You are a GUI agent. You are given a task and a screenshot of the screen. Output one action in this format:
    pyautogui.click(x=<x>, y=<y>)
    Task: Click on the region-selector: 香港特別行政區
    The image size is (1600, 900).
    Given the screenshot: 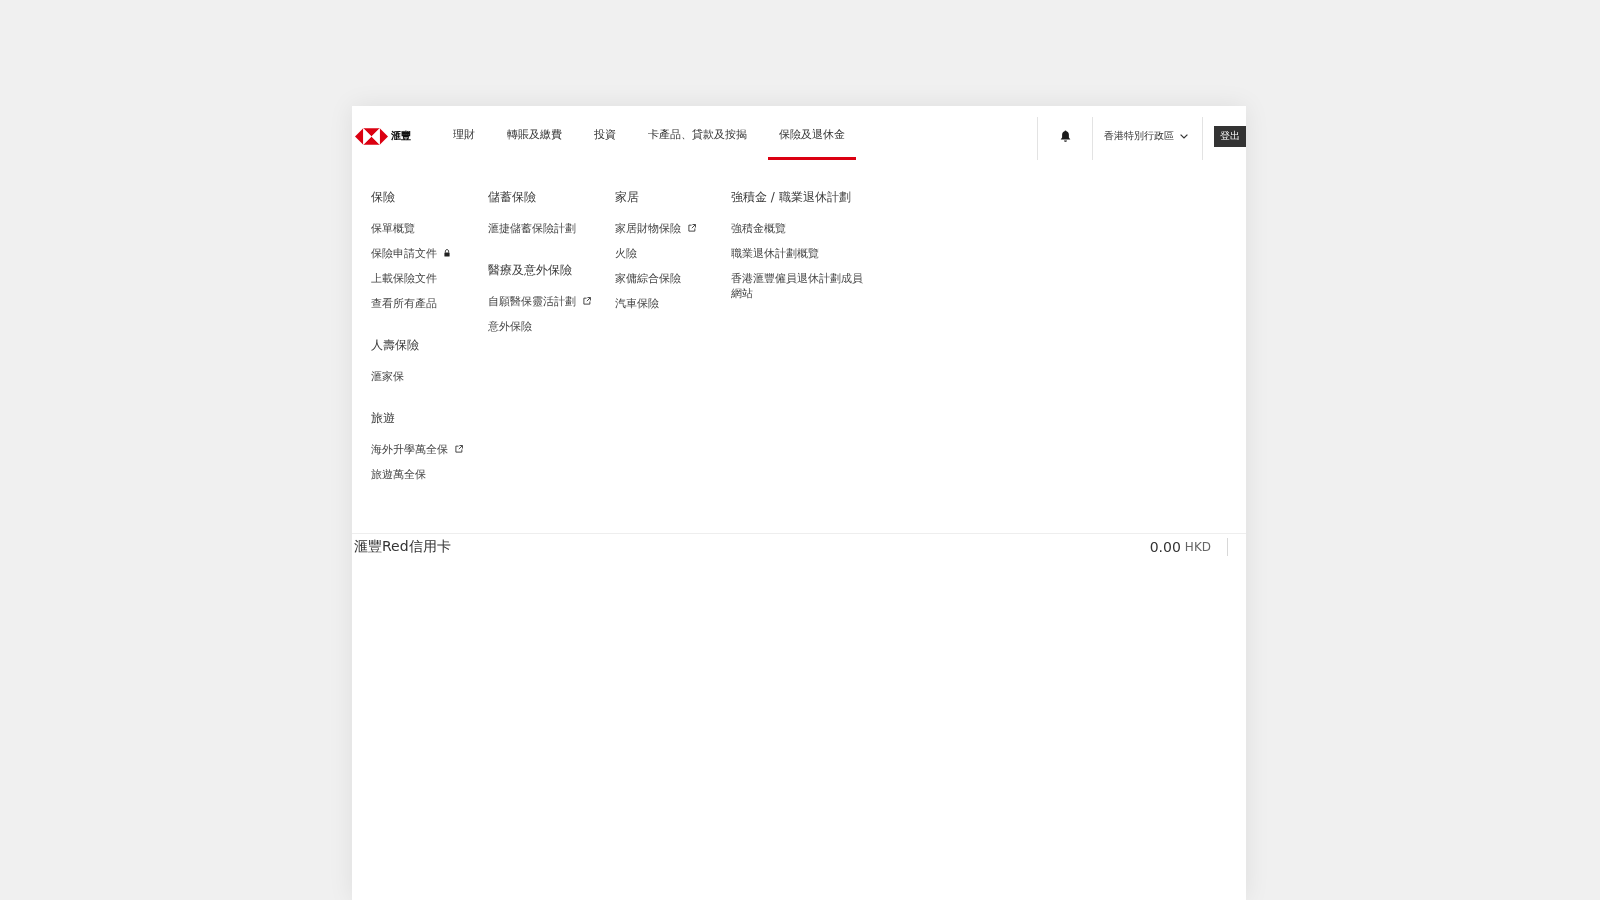 What is the action you would take?
    pyautogui.click(x=1146, y=136)
    